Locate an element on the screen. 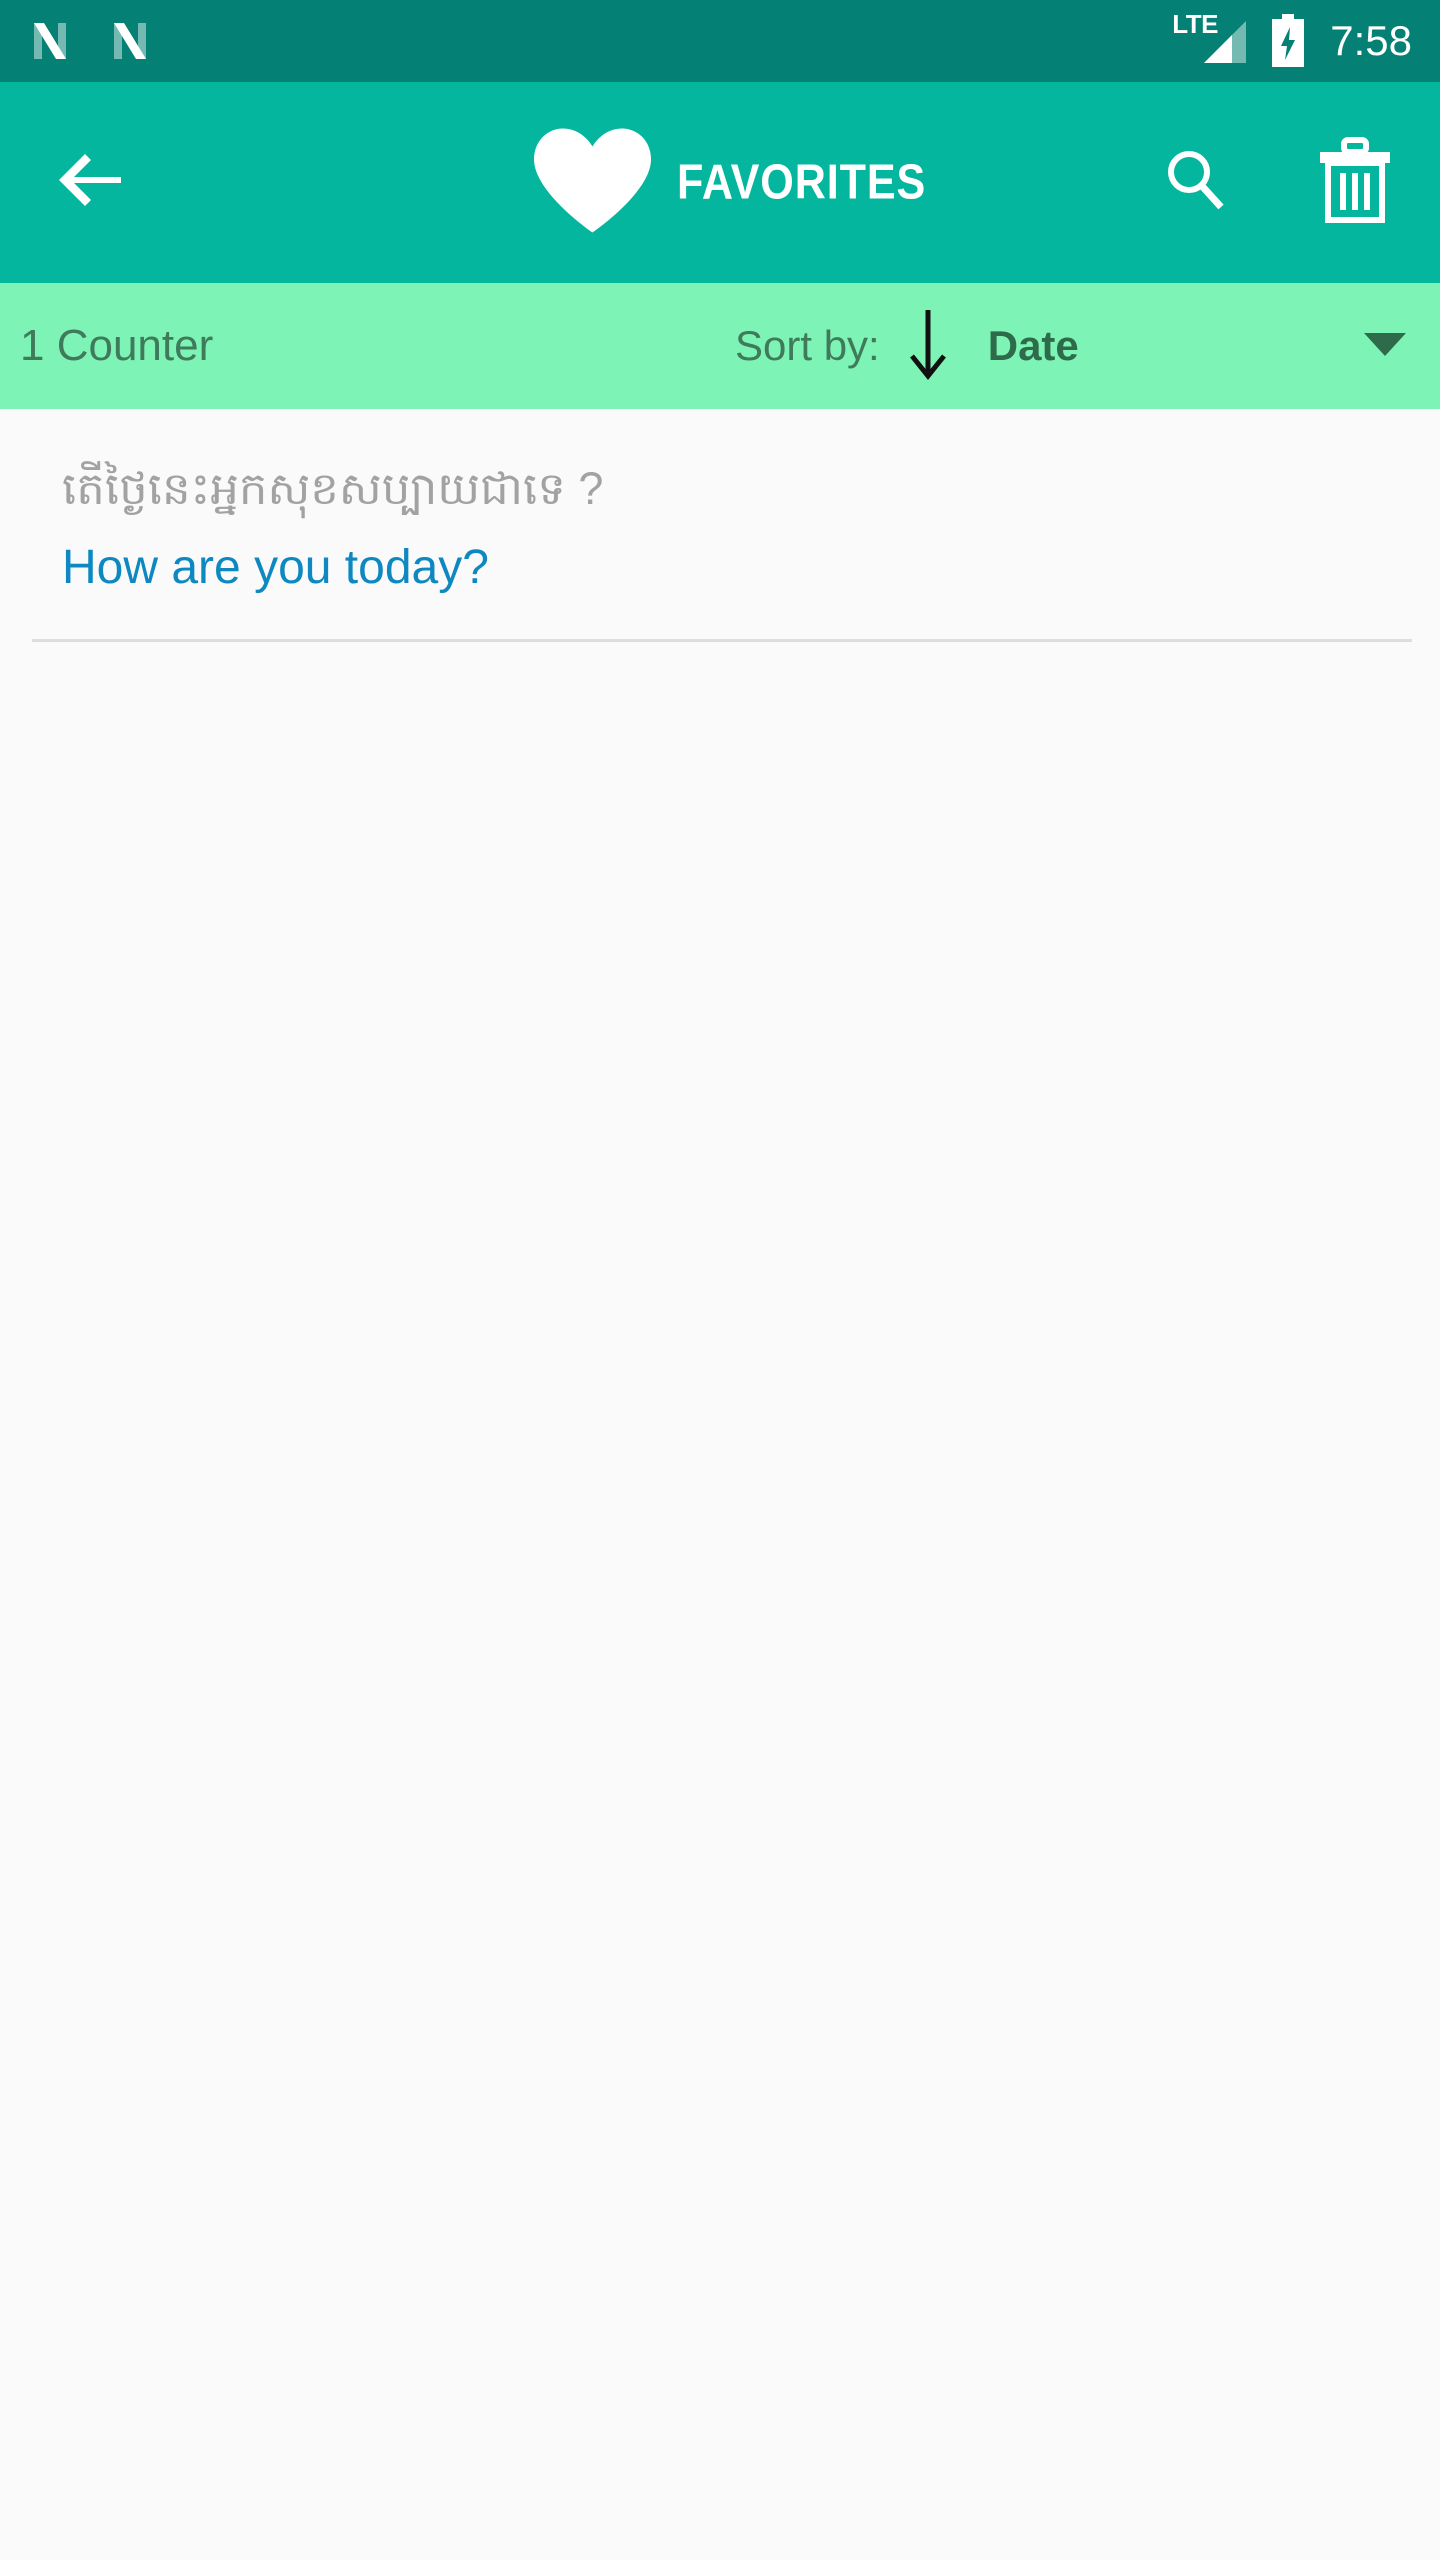  delete-button is located at coordinates (1355, 182).